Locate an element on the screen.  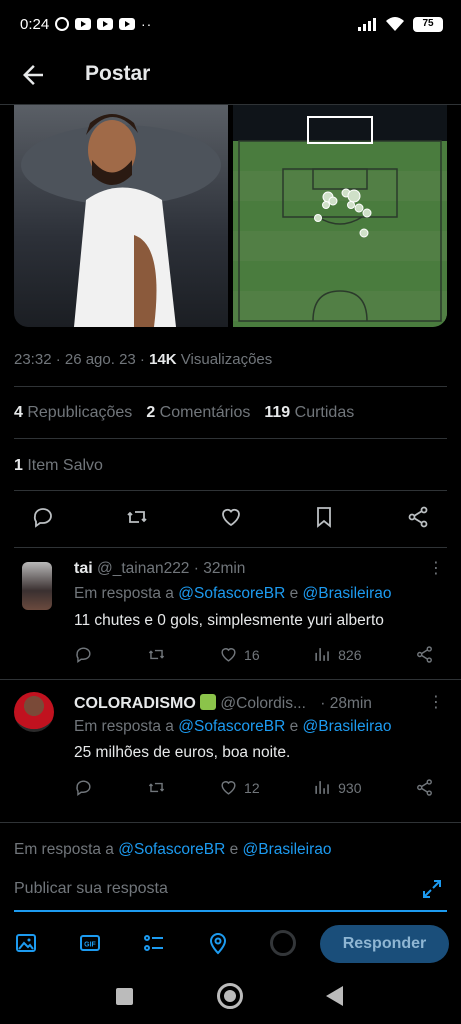
reposts-stat: 4 Republicações is located at coordinates (73, 413).